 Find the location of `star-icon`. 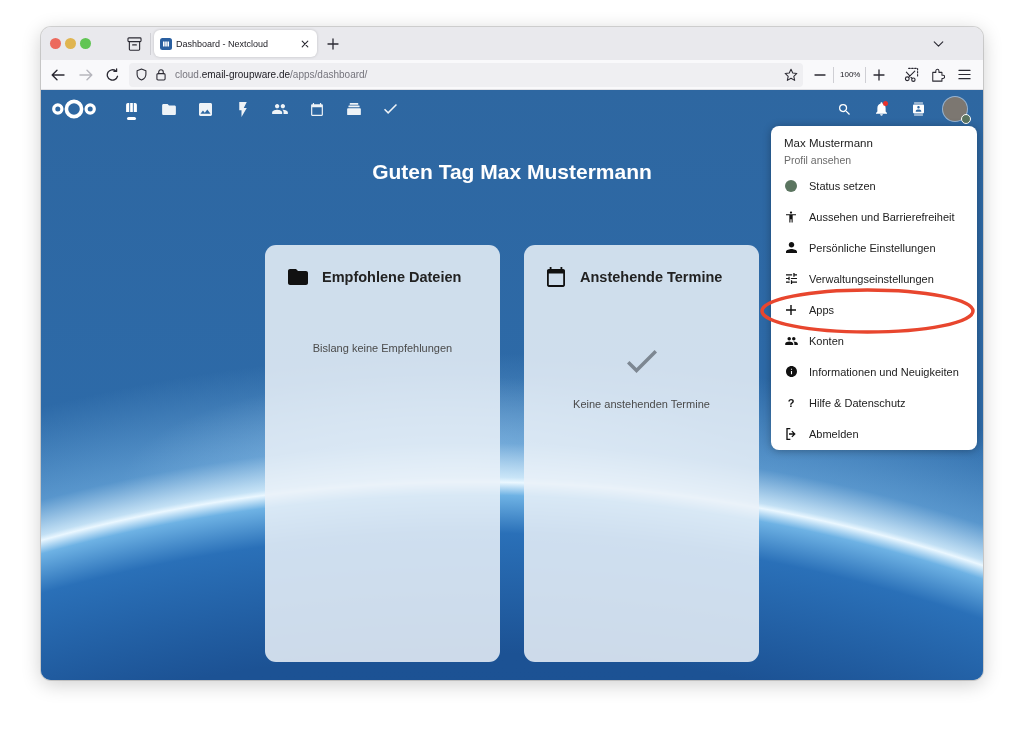

star-icon is located at coordinates (791, 74).